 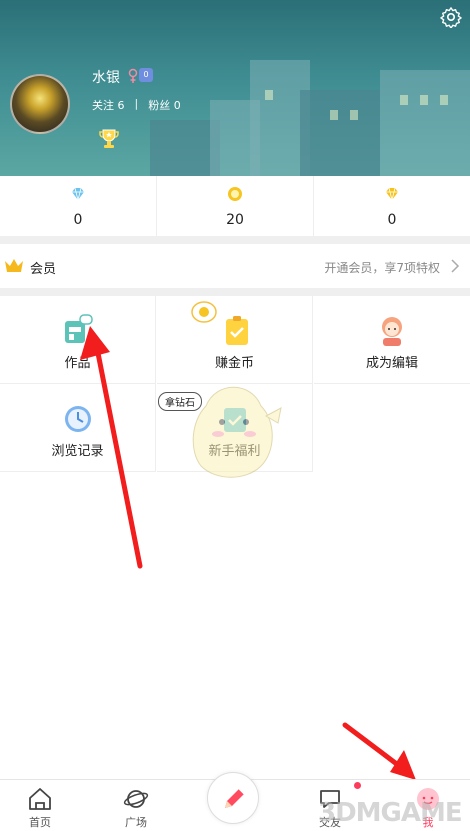 I want to click on username: 水银, so click(x=106, y=78).